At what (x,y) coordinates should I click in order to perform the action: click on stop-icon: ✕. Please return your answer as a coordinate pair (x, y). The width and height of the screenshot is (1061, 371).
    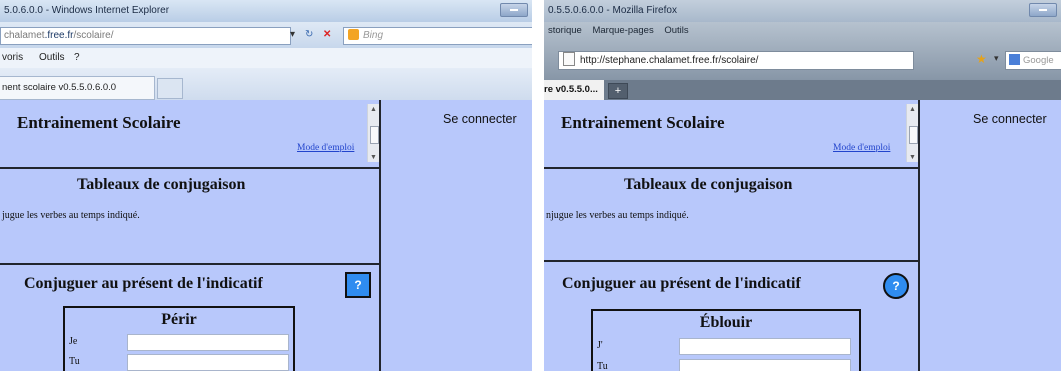
    Looking at the image, I should click on (327, 34).